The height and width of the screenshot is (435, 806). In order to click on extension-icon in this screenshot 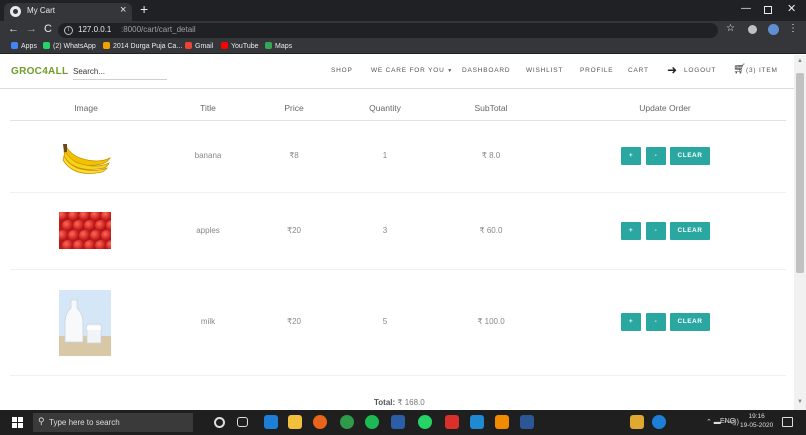, I will do `click(752, 29)`.